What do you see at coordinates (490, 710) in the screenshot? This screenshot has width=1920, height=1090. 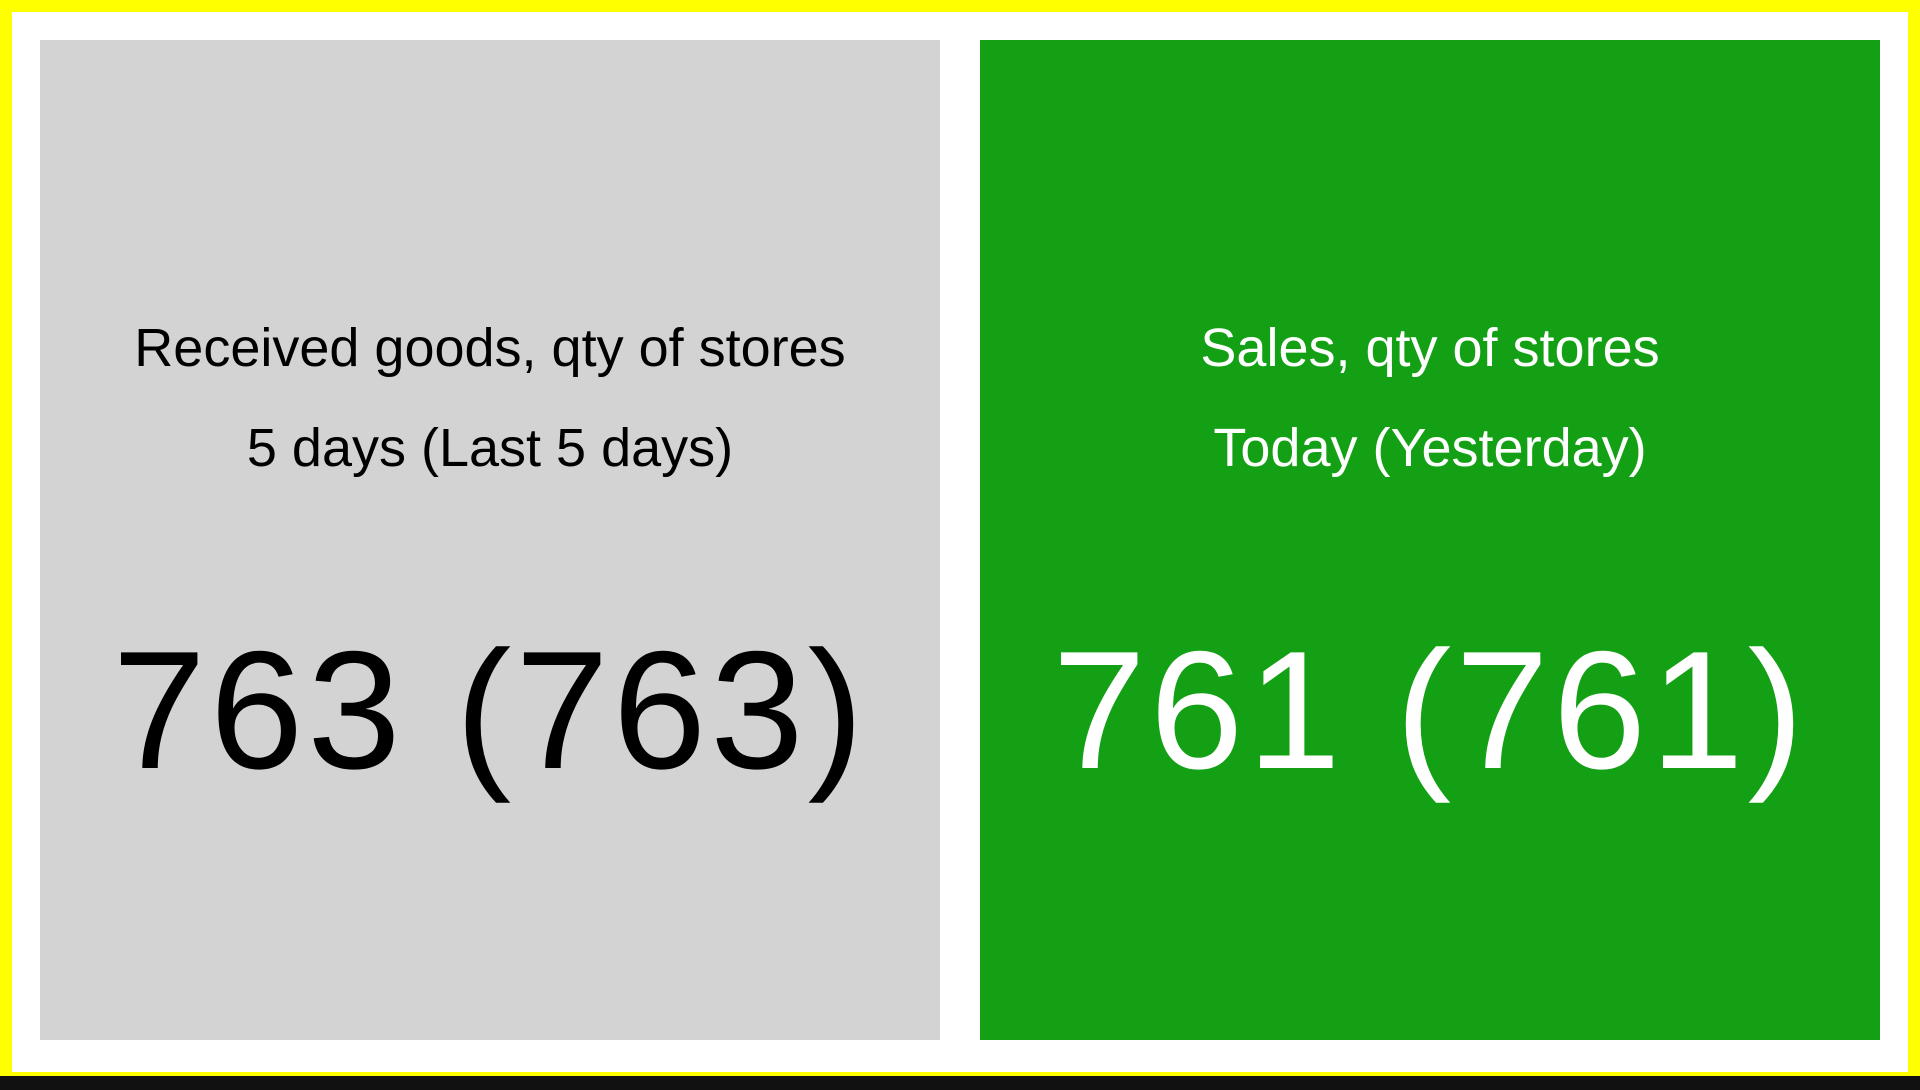 I see `received-goods-value: 763 (763)` at bounding box center [490, 710].